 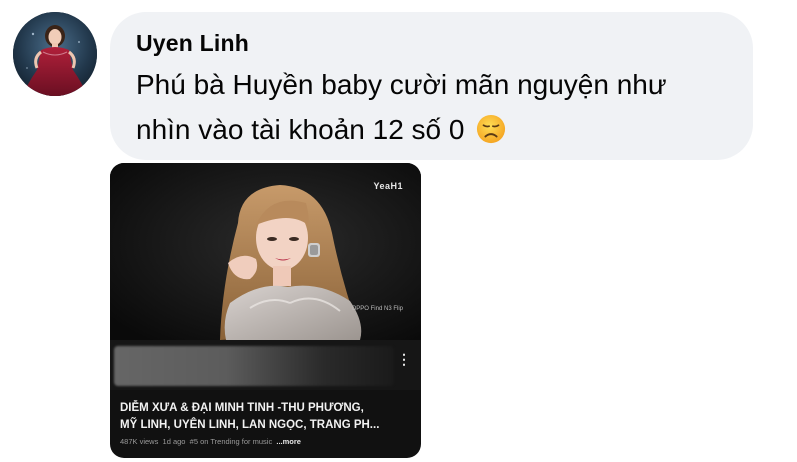 I want to click on comment-text-line-1: Phú bà Huyền baby cười mãn nguyện như, so click(x=401, y=84).